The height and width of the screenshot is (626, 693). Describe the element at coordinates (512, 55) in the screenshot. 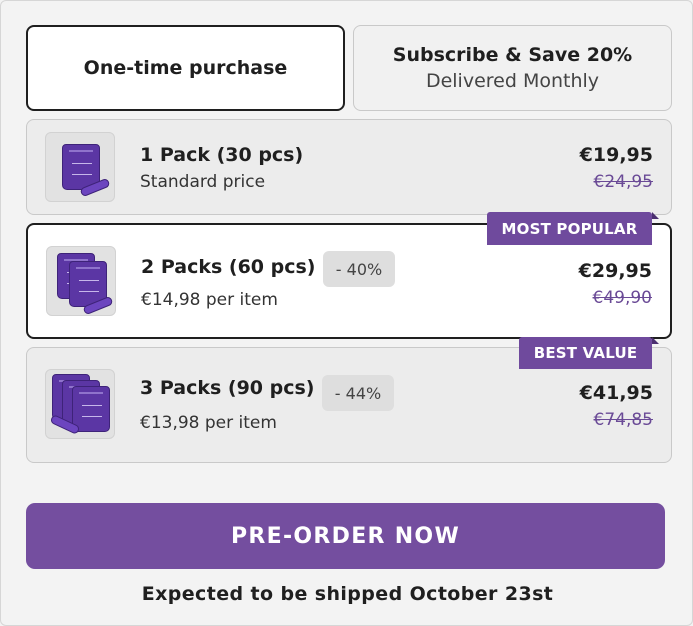

I see `subscribe-title: Subscribe & Save 20%` at that location.